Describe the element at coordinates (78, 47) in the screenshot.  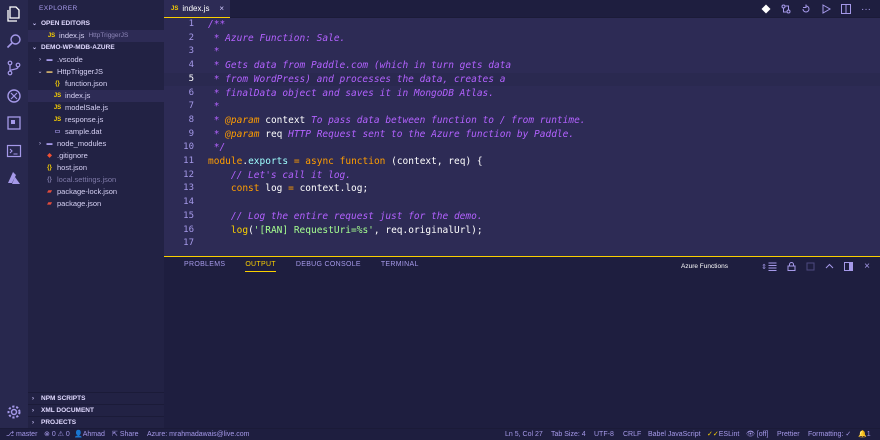
I see `project-label: DEMO-WP-MDB-AZURE` at that location.